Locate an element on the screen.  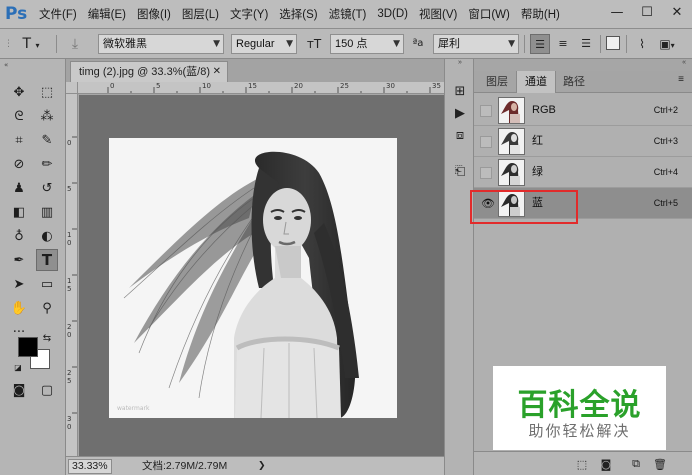
ruler-h-label: 20 is located at coordinates (298, 86).